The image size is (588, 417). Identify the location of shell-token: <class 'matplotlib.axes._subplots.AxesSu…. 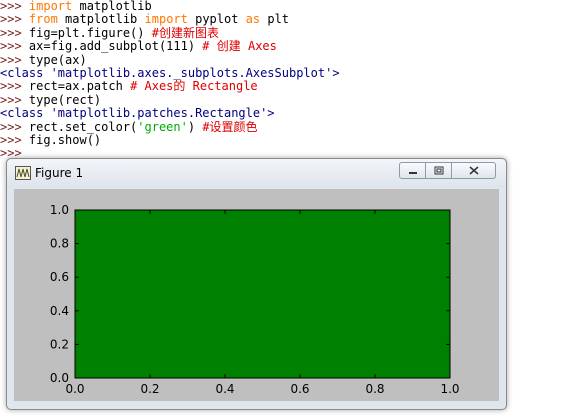
(170, 72).